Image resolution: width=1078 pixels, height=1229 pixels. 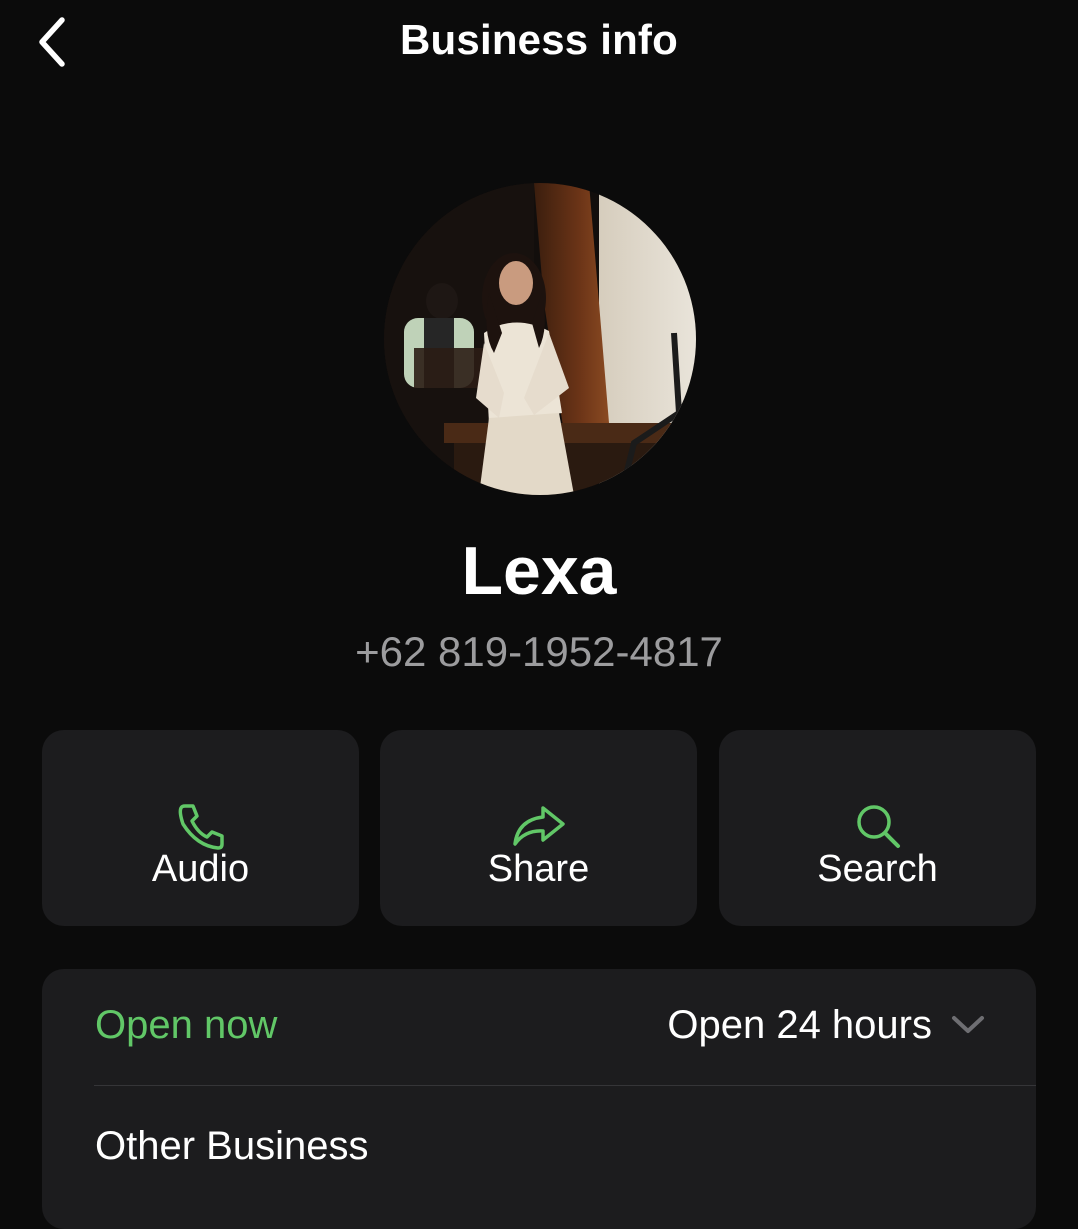 What do you see at coordinates (200, 869) in the screenshot?
I see `audio-label: Audio` at bounding box center [200, 869].